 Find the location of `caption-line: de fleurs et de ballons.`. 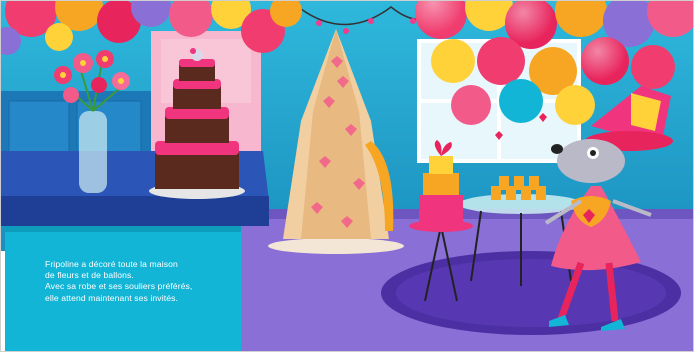

caption-line: de fleurs et de ballons. is located at coordinates (89, 275).